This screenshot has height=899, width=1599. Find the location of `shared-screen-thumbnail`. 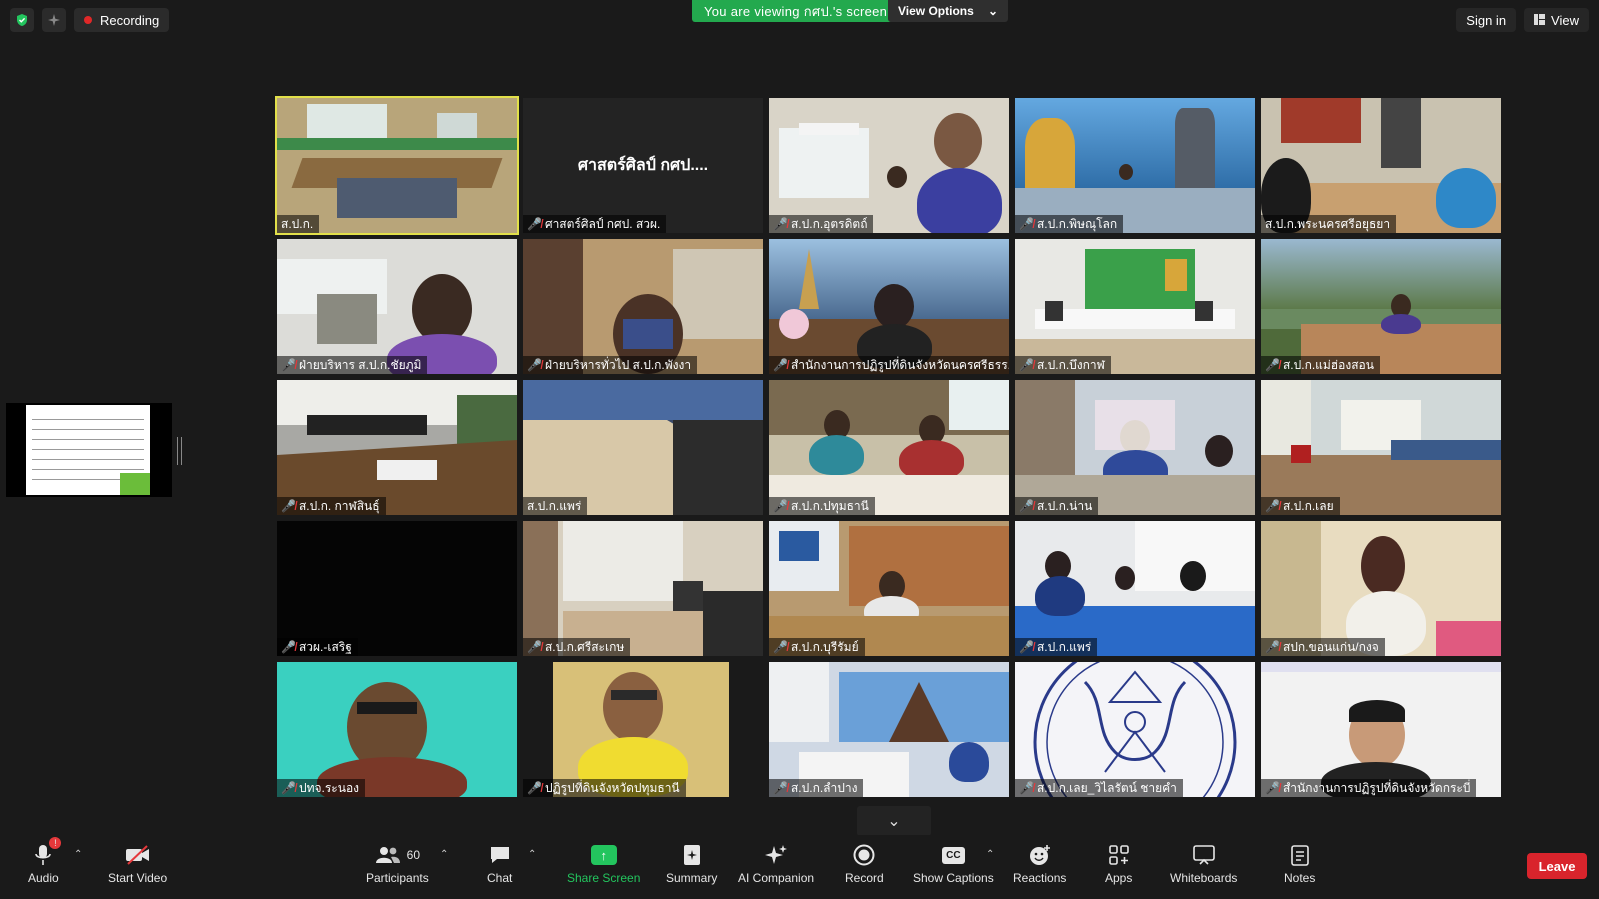

shared-screen-thumbnail is located at coordinates (89, 450).